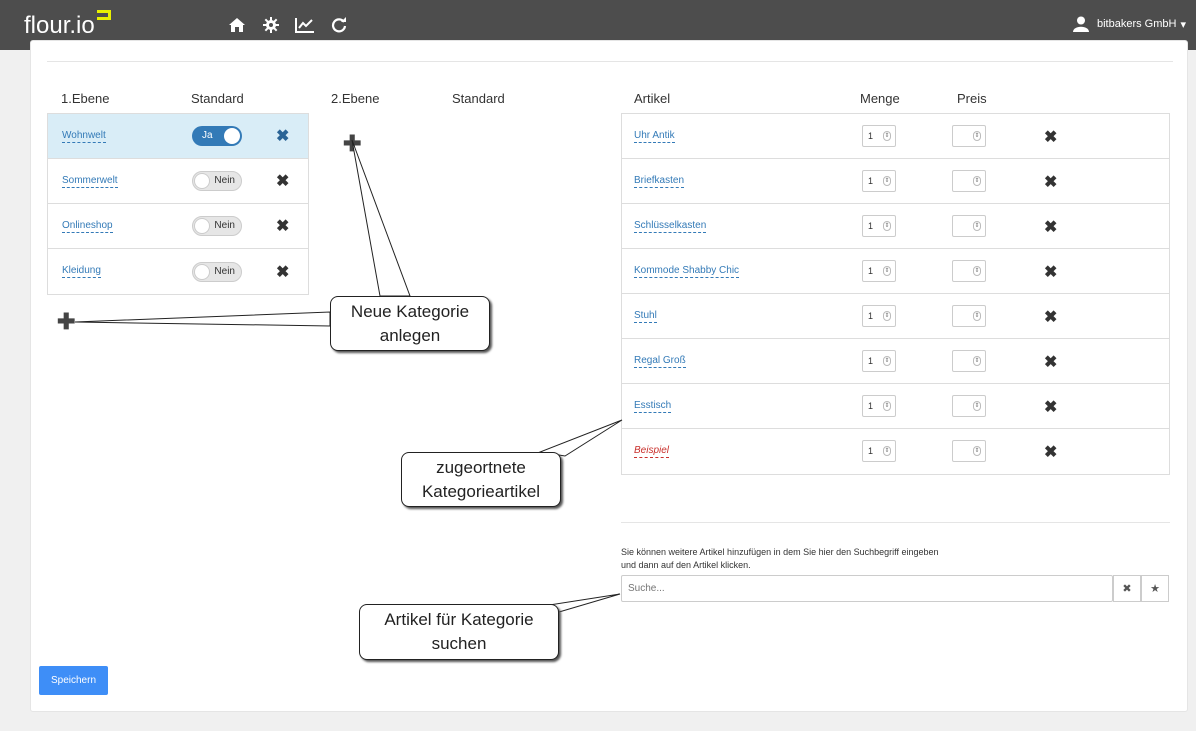 This screenshot has width=1196, height=731. I want to click on user-icon, so click(1080, 24).